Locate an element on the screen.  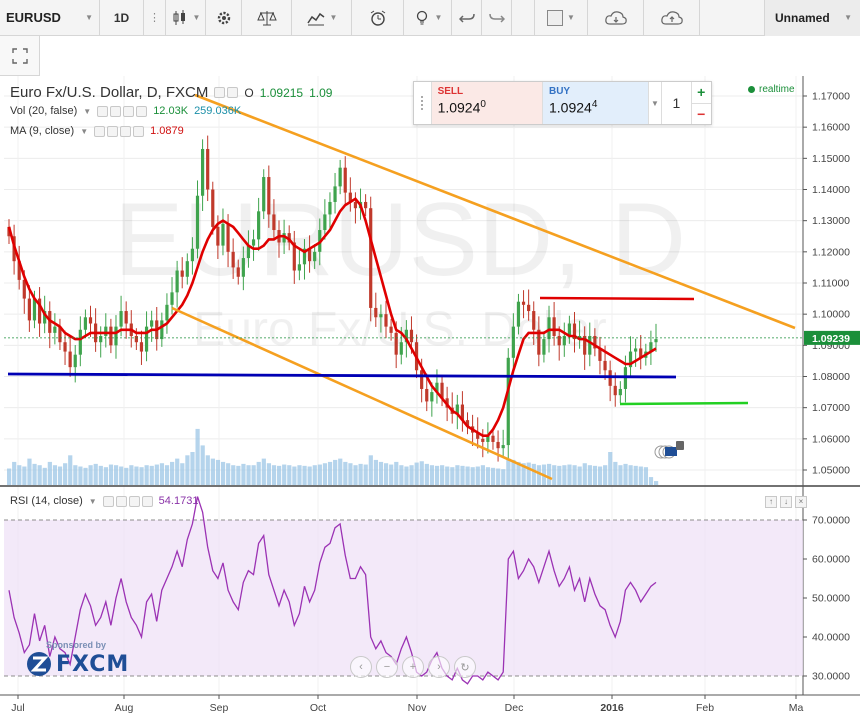
ideas-button: ▼ is located at coordinates (428, 18).